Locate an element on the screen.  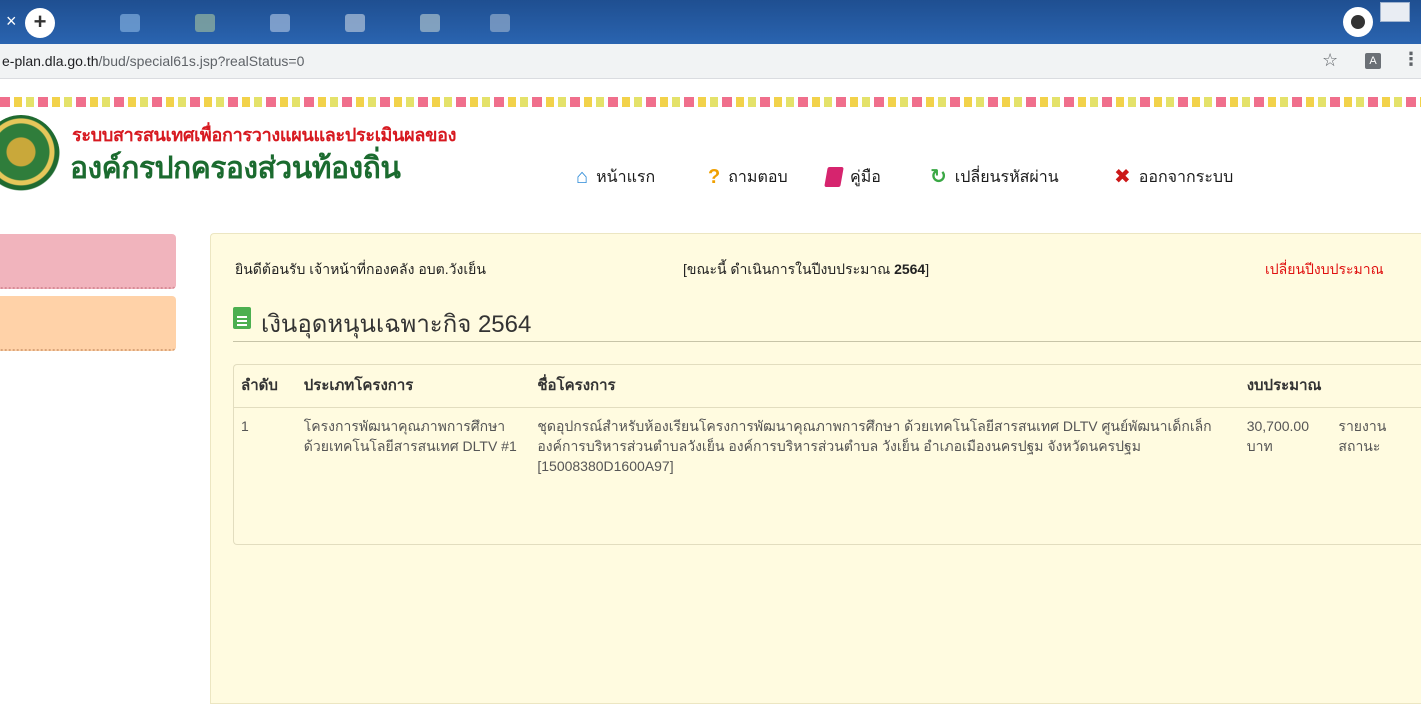
close-icon: ✖ is located at coordinates (1122, 177).